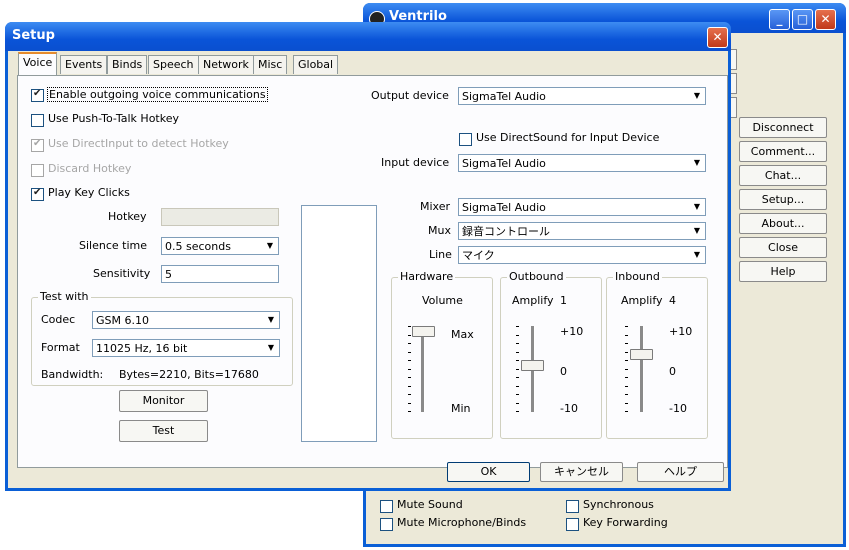 The height and width of the screenshot is (550, 849). What do you see at coordinates (316, 64) in the screenshot?
I see `tab-global: Global` at bounding box center [316, 64].